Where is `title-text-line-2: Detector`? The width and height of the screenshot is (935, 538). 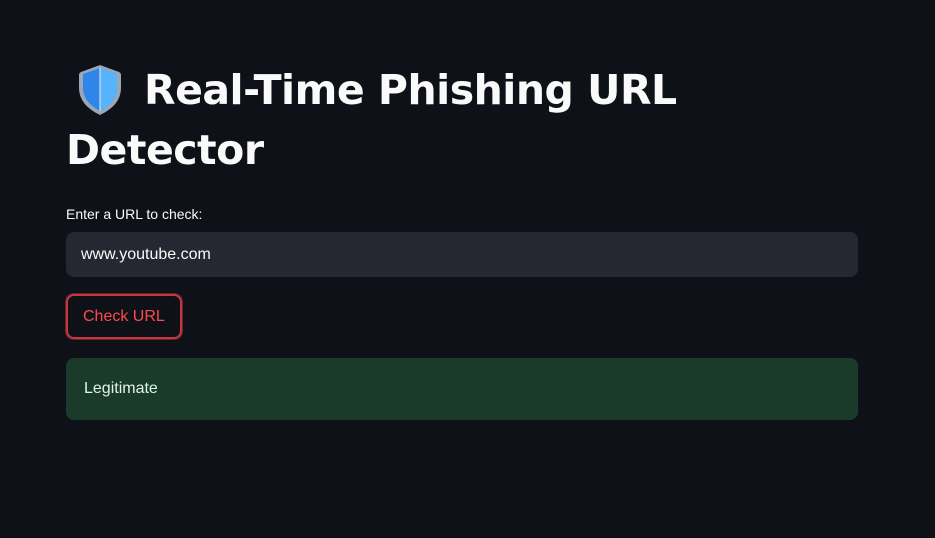 title-text-line-2: Detector is located at coordinates (165, 150).